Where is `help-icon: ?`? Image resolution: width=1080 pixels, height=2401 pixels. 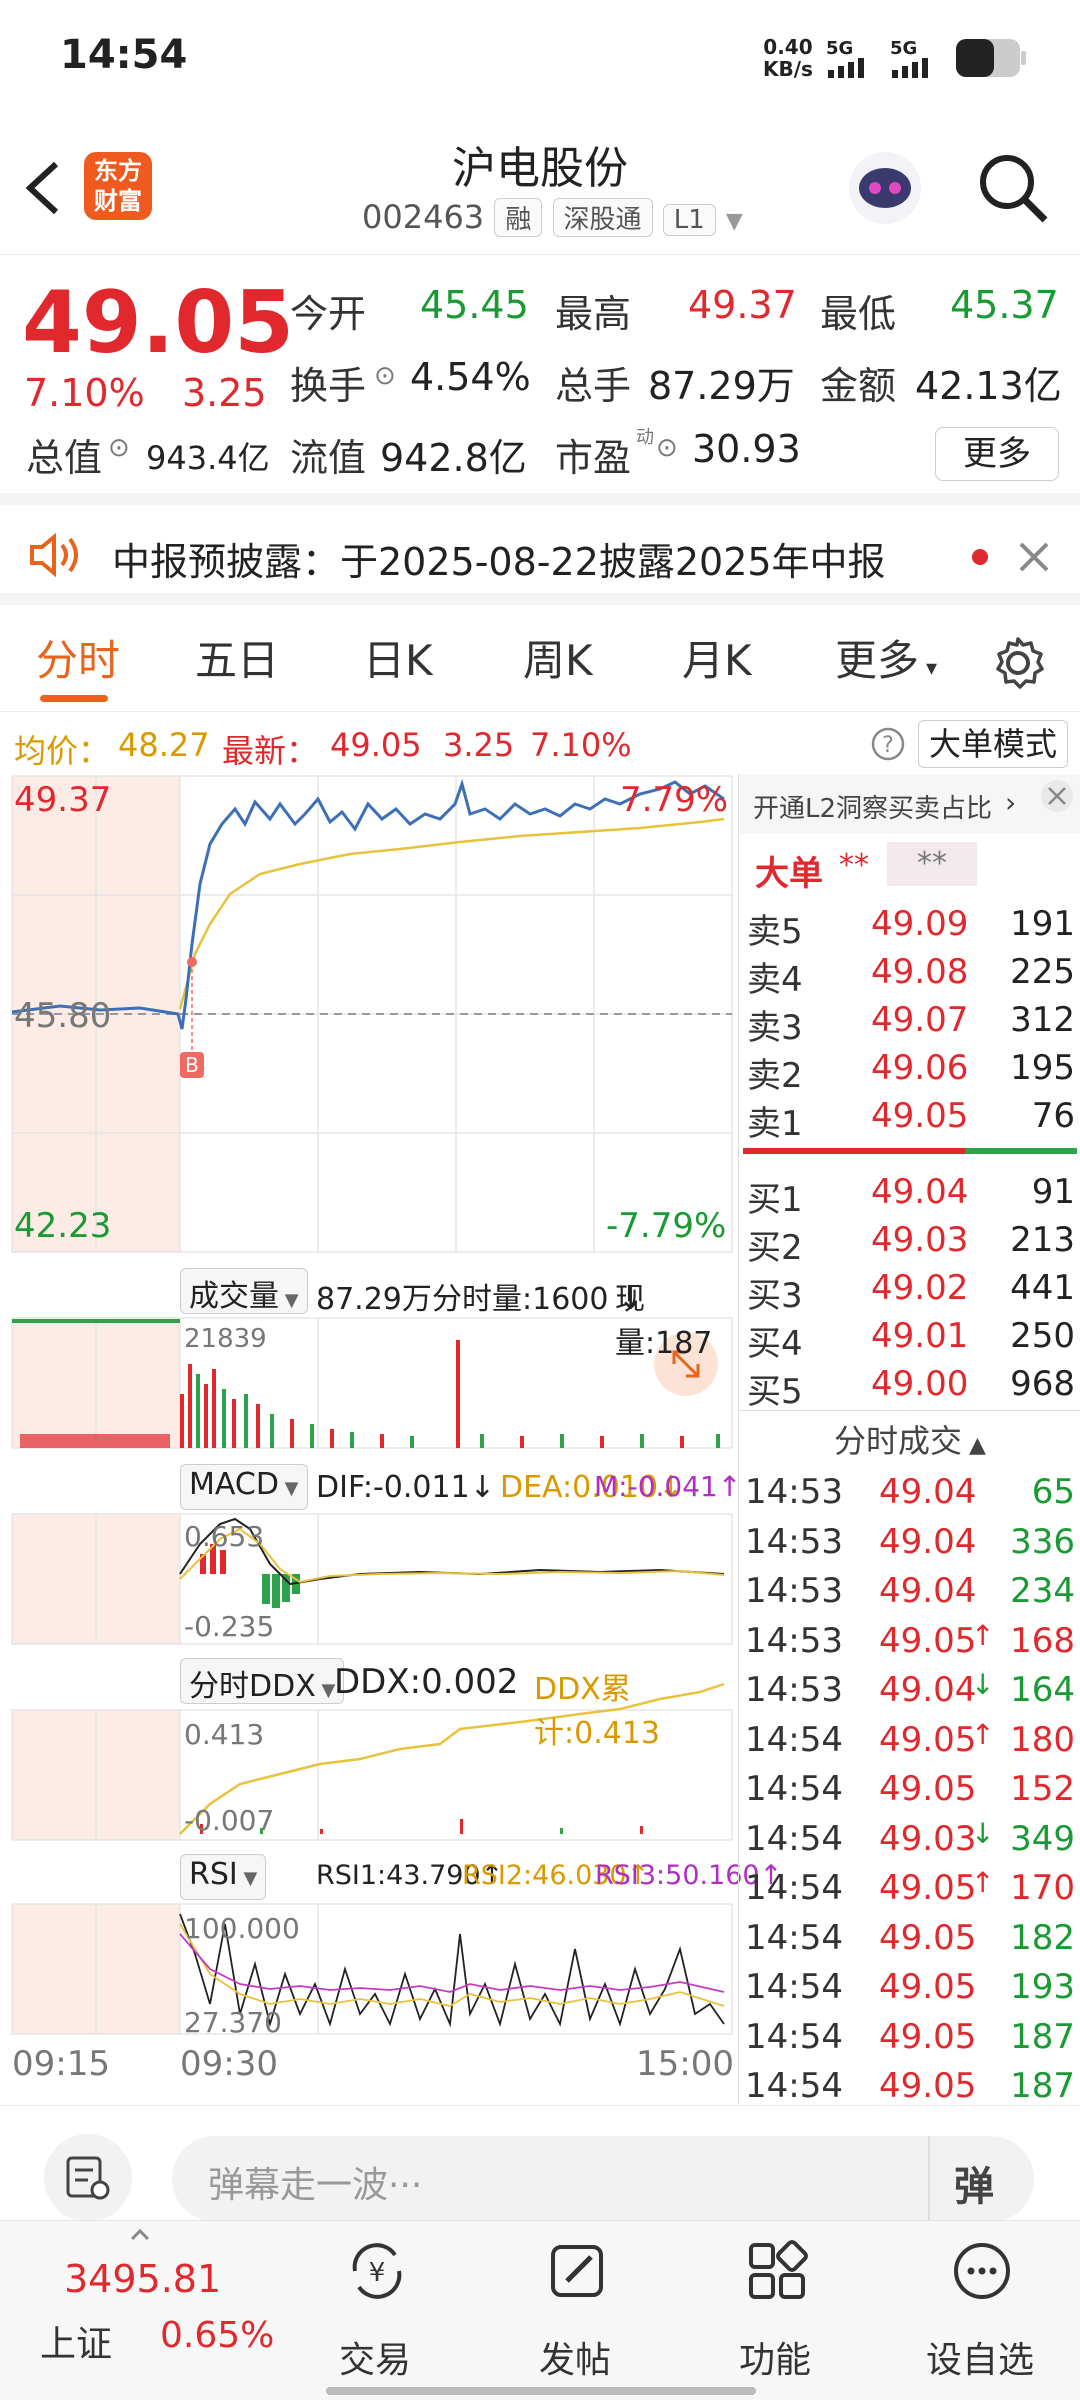 help-icon: ? is located at coordinates (888, 744).